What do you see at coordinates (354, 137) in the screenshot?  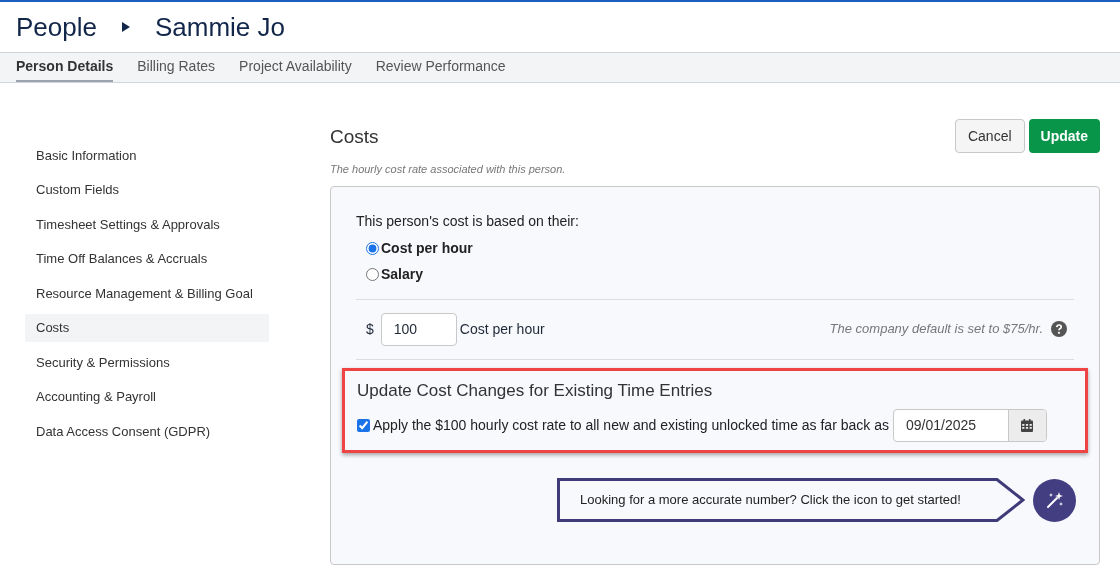 I see `section-title: Costs` at bounding box center [354, 137].